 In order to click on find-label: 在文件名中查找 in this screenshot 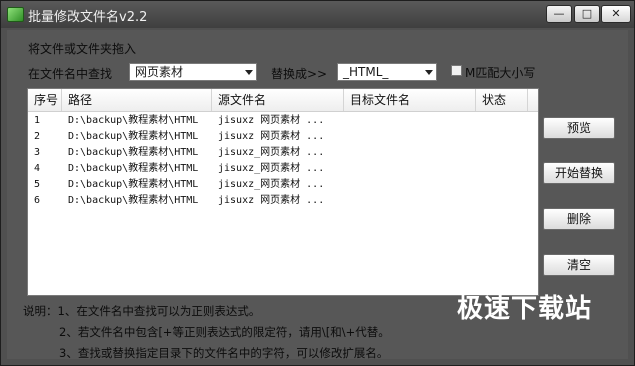, I will do `click(70, 74)`.